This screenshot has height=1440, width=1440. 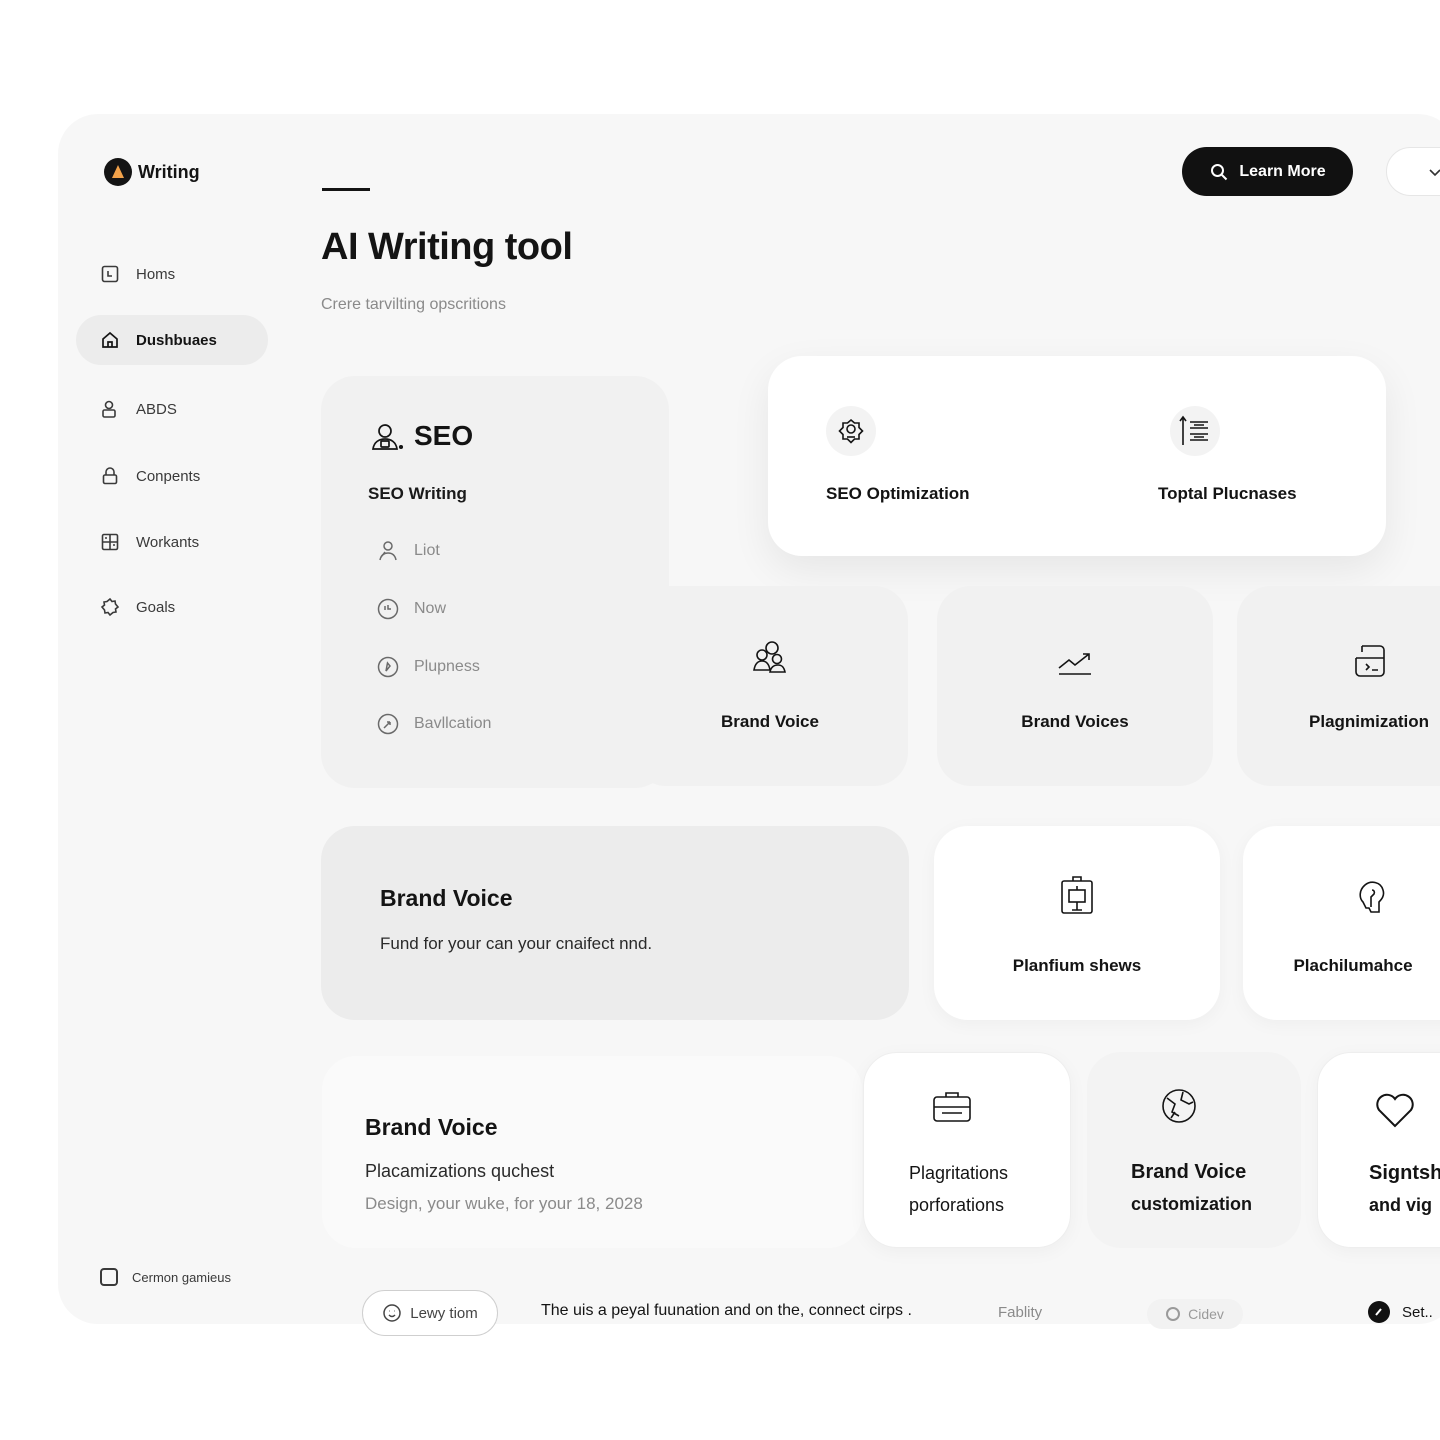 I want to click on lock-icon, so click(x=110, y=476).